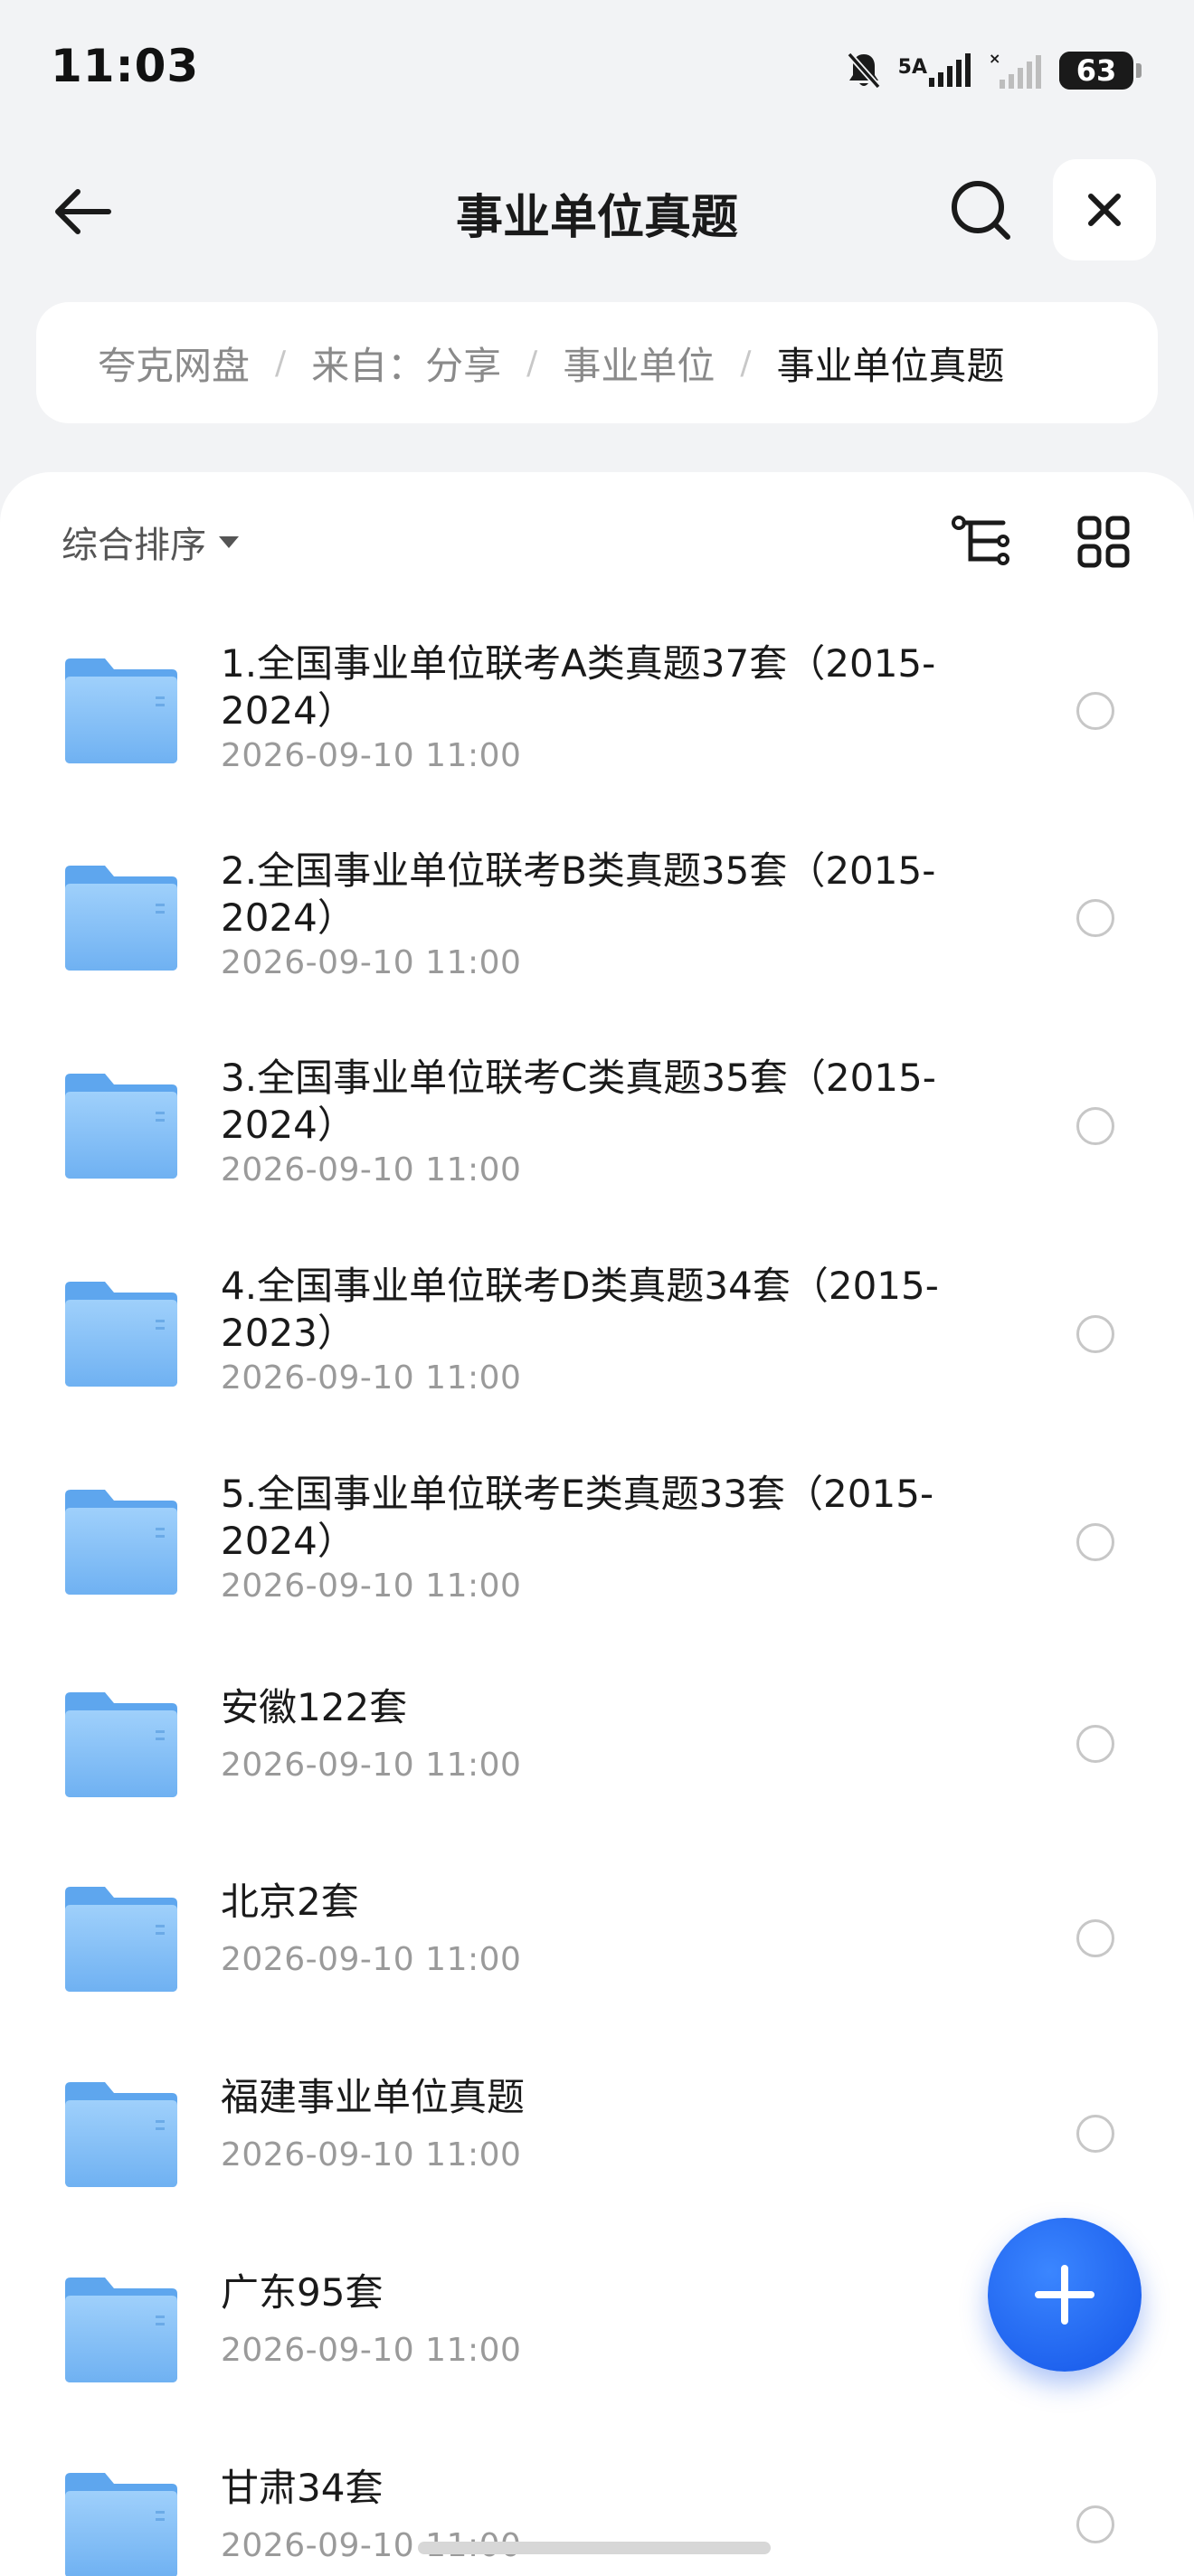  I want to click on grid-view-button, so click(1103, 542).